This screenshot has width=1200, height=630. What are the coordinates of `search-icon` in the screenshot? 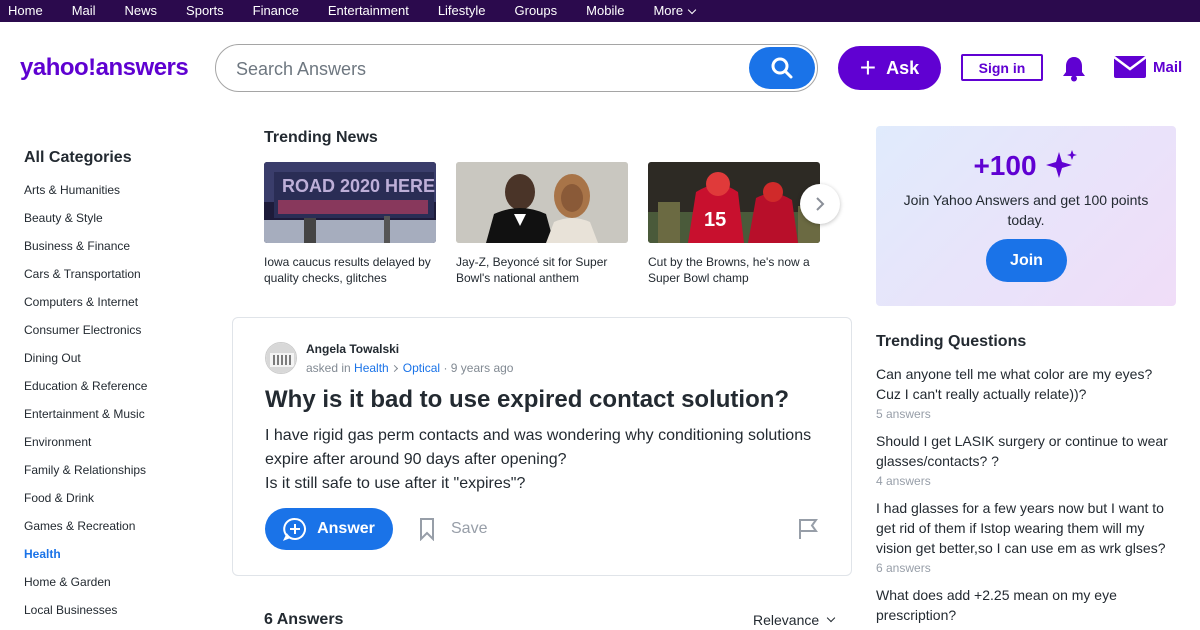 It's located at (782, 68).